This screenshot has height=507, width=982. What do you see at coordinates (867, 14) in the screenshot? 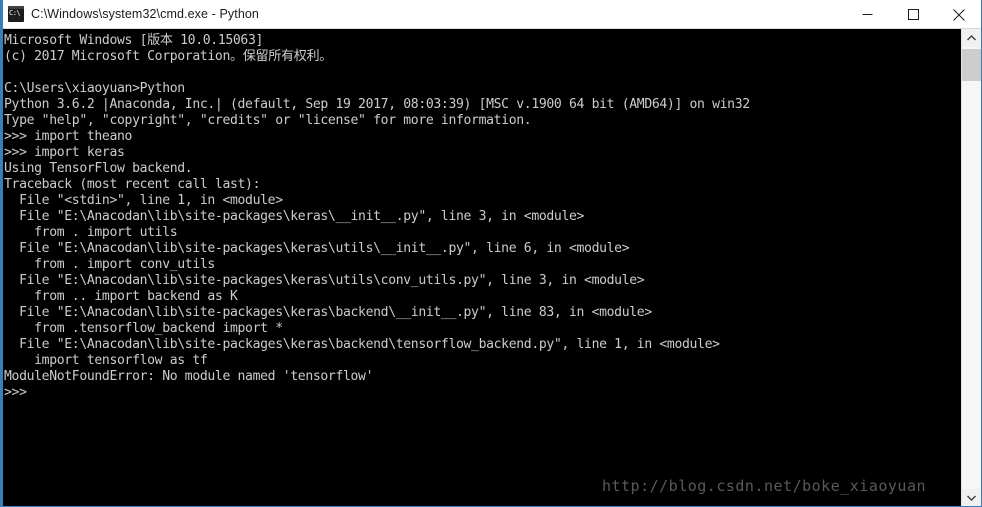
I see `minimize-button` at bounding box center [867, 14].